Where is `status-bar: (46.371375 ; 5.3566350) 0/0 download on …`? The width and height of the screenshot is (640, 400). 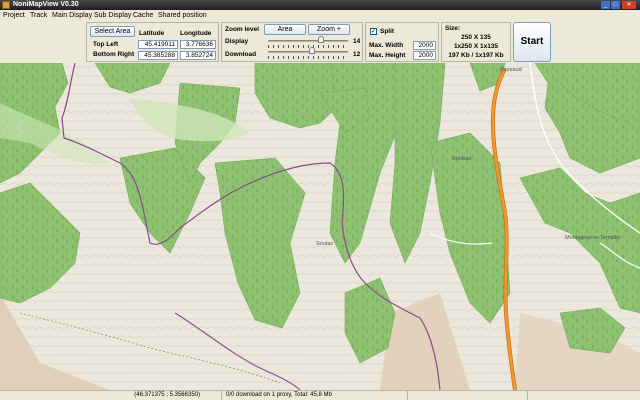 status-bar: (46.371375 ; 5.3566350) 0/0 download on … is located at coordinates (320, 395).